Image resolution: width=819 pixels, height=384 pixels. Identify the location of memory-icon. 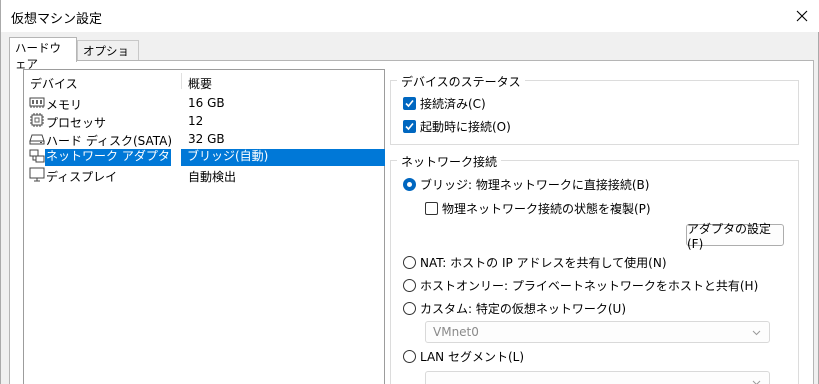
(37, 102).